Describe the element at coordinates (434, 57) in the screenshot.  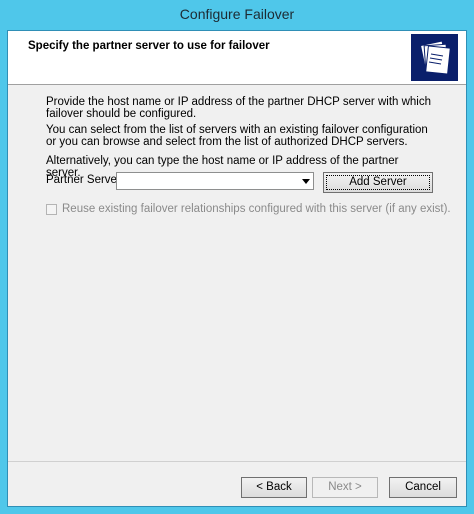
I see `folders-icon` at that location.